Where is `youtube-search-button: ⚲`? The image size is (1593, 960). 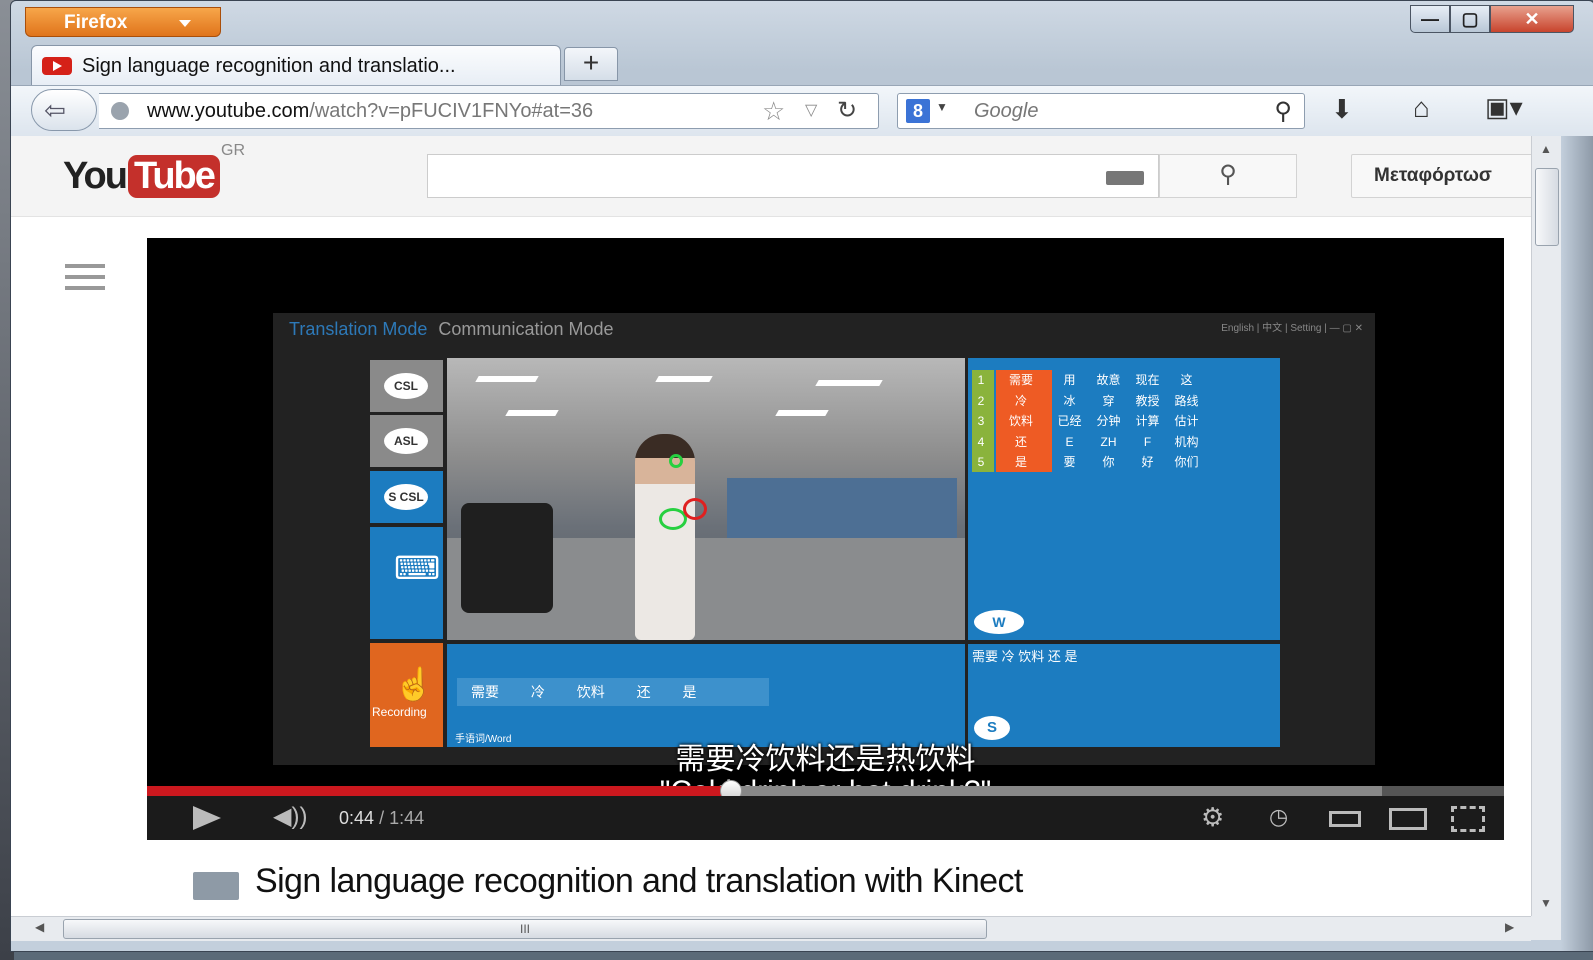
youtube-search-button: ⚲ is located at coordinates (1228, 176).